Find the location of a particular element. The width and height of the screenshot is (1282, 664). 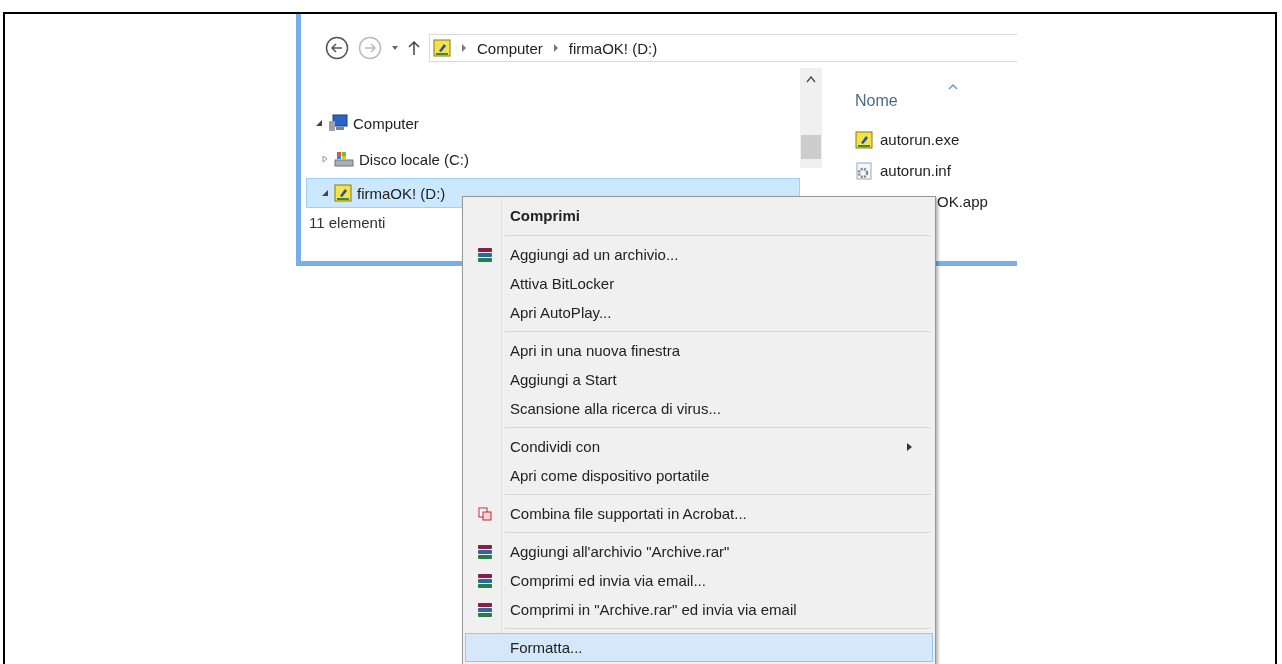

back-icon is located at coordinates (337, 48).